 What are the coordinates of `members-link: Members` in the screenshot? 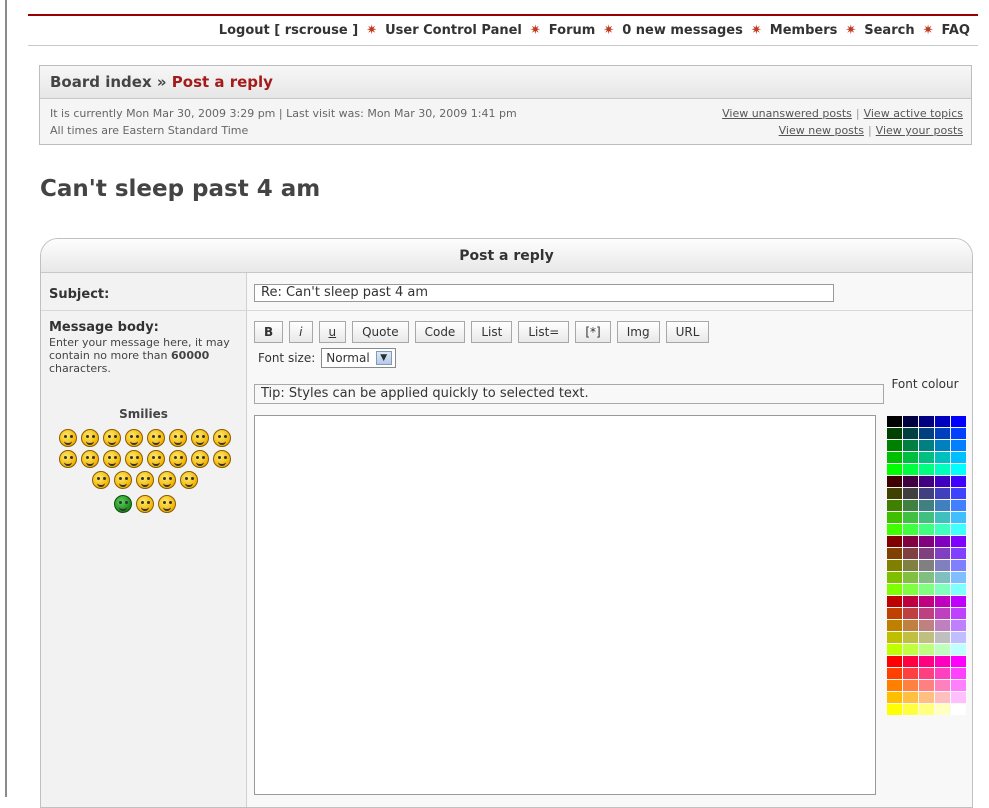 It's located at (804, 30).